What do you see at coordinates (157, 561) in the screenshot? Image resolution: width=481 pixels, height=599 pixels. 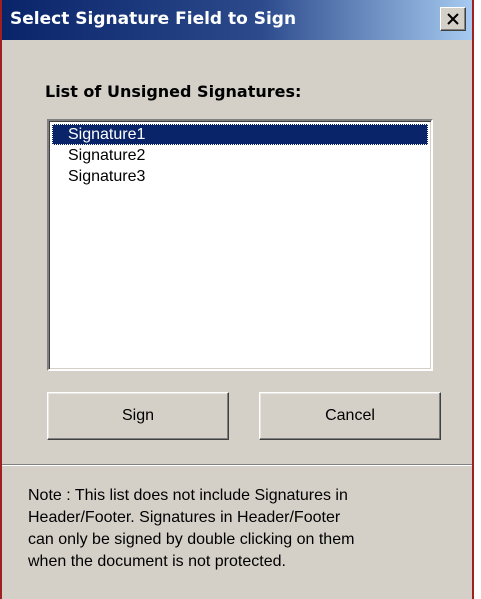 I see `note-line: when the document is not protected.` at bounding box center [157, 561].